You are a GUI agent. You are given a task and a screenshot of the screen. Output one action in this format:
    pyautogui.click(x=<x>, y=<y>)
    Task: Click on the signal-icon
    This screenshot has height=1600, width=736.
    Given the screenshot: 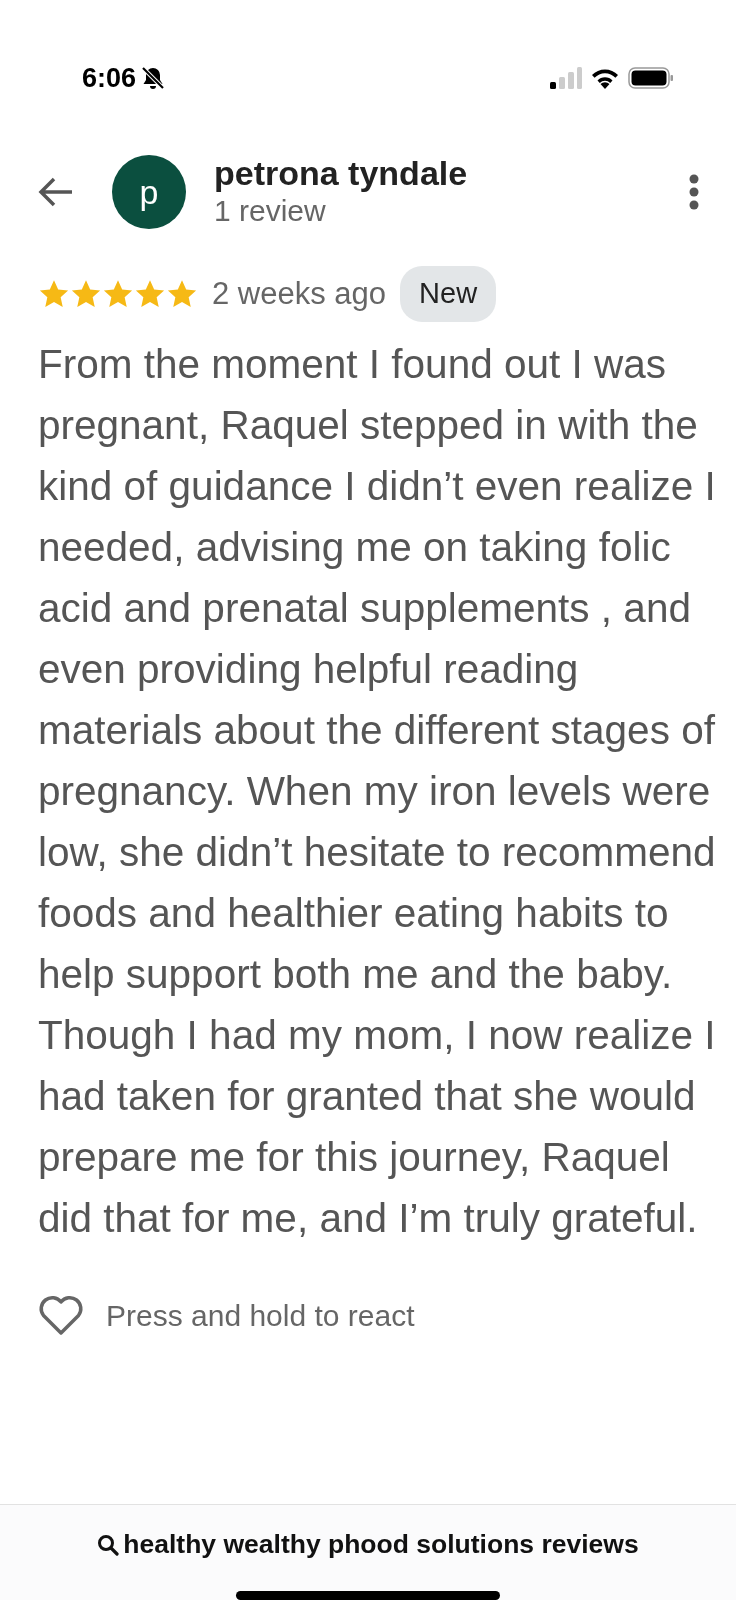 What is the action you would take?
    pyautogui.click(x=566, y=78)
    